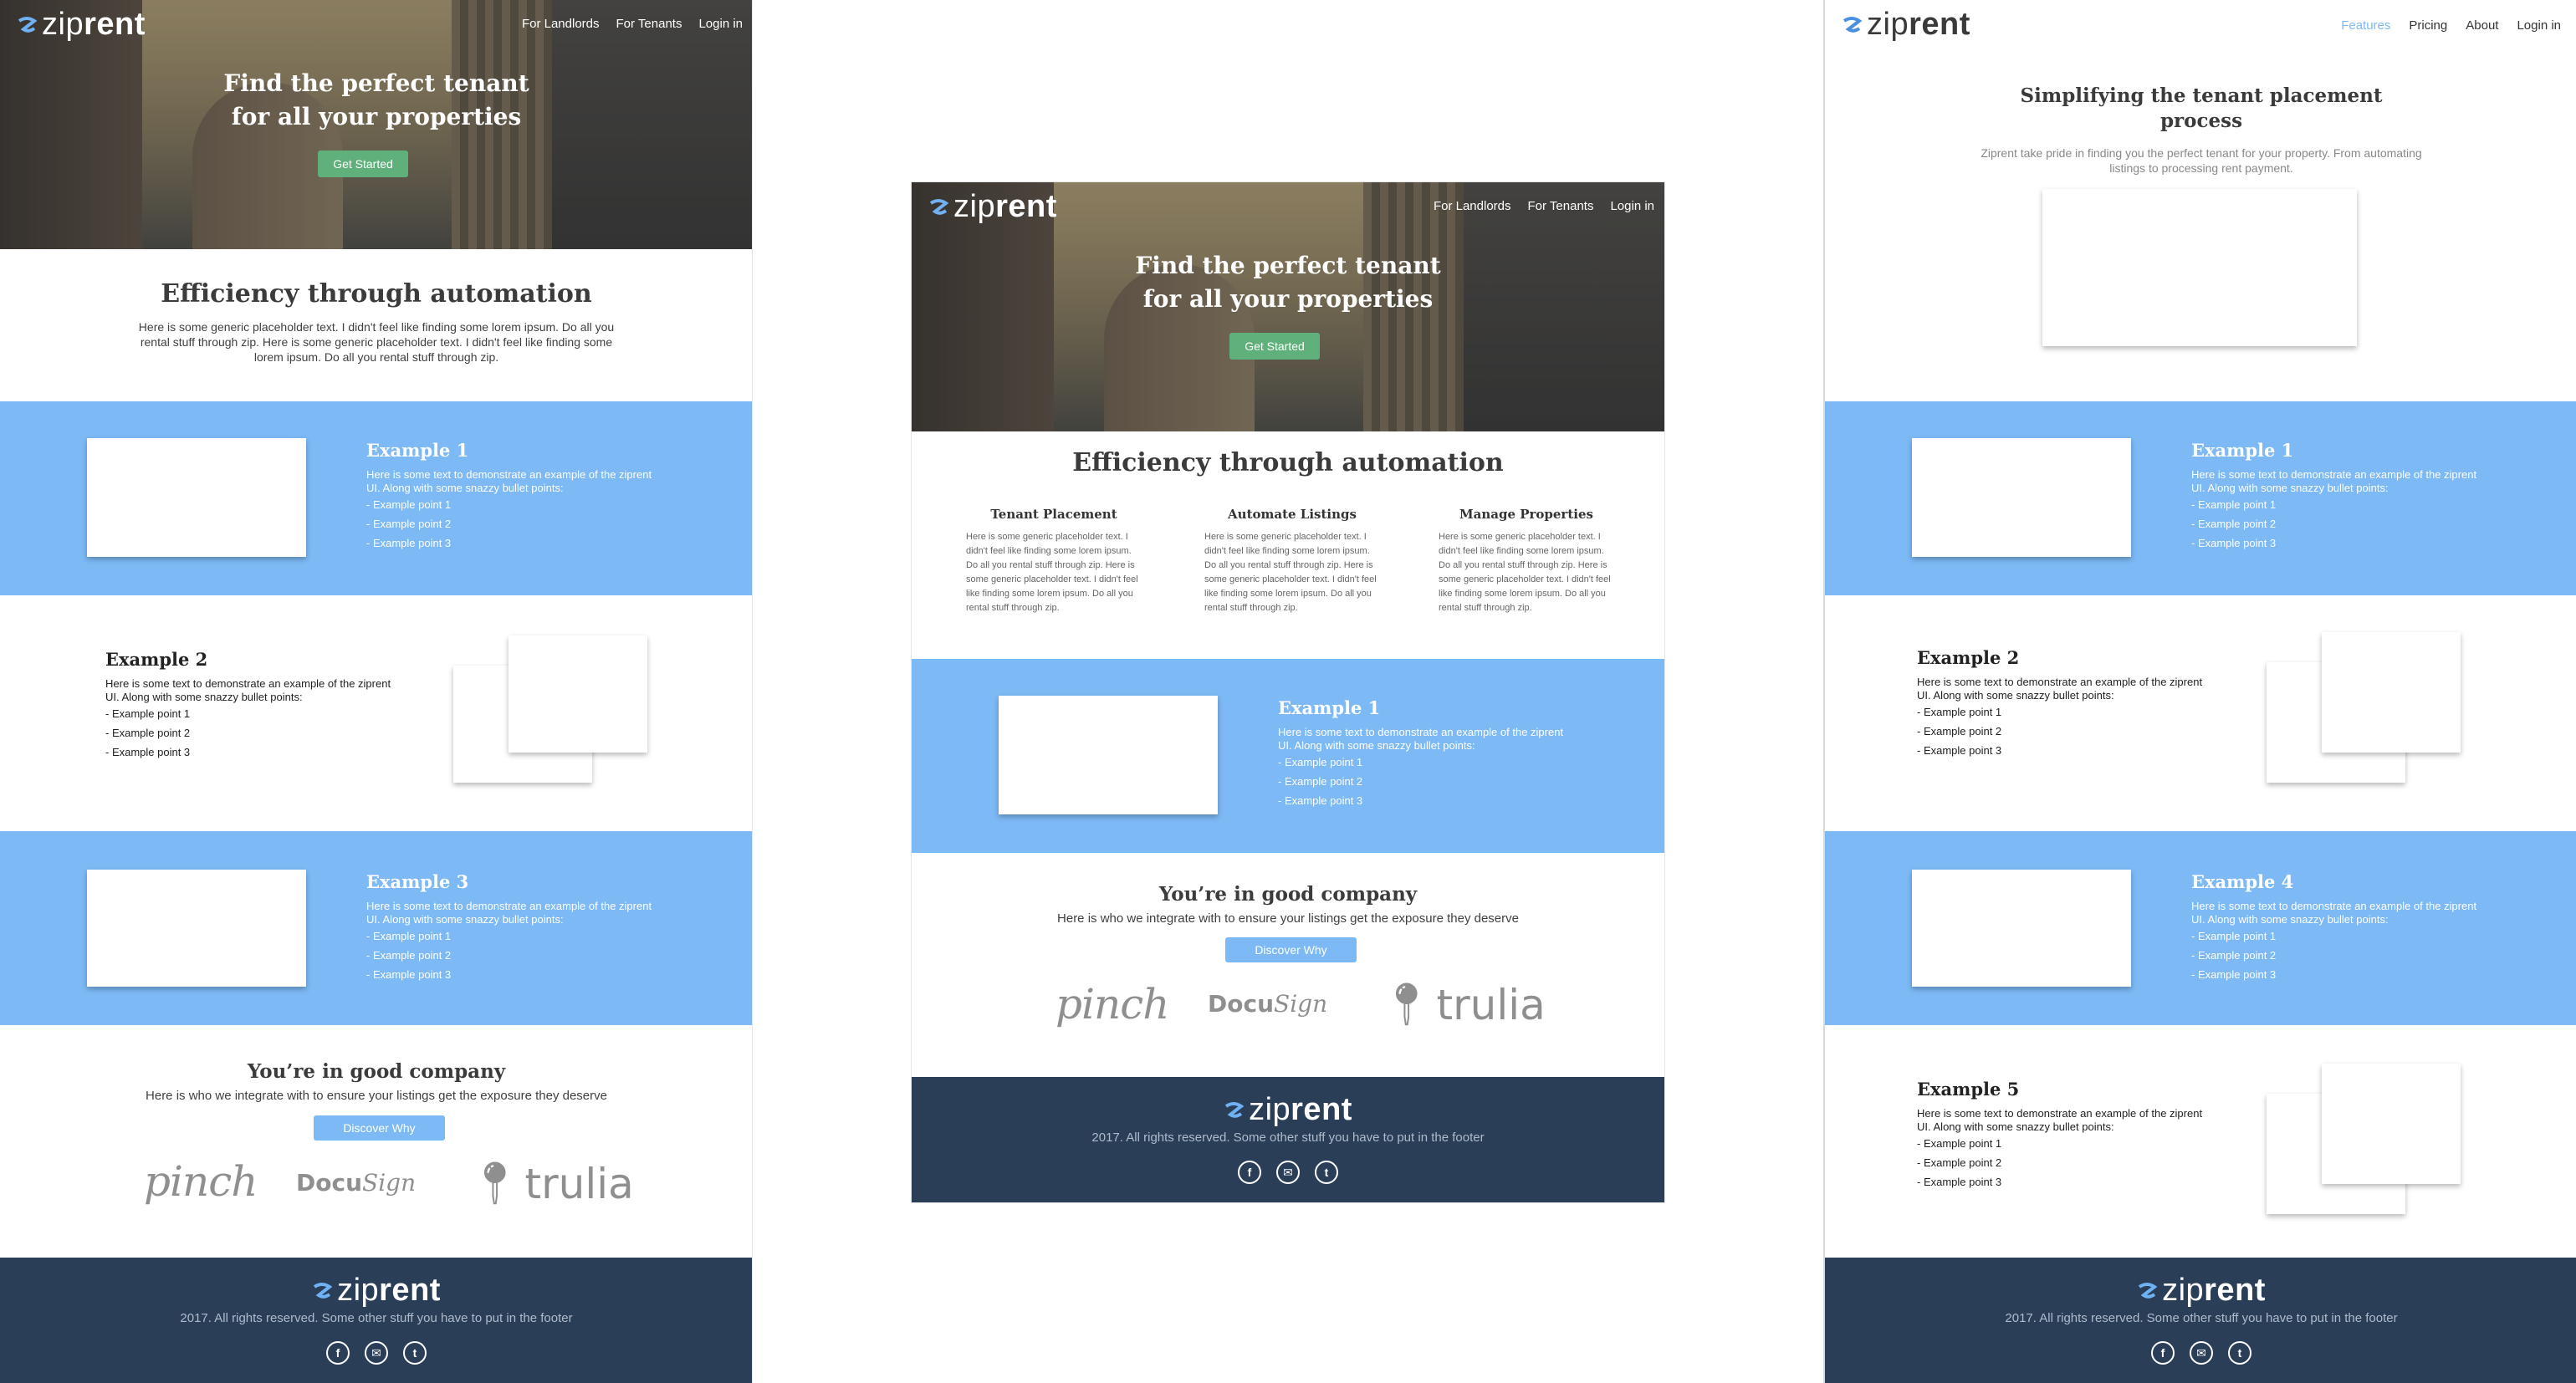  What do you see at coordinates (196, 929) in the screenshot?
I see `example-3-image` at bounding box center [196, 929].